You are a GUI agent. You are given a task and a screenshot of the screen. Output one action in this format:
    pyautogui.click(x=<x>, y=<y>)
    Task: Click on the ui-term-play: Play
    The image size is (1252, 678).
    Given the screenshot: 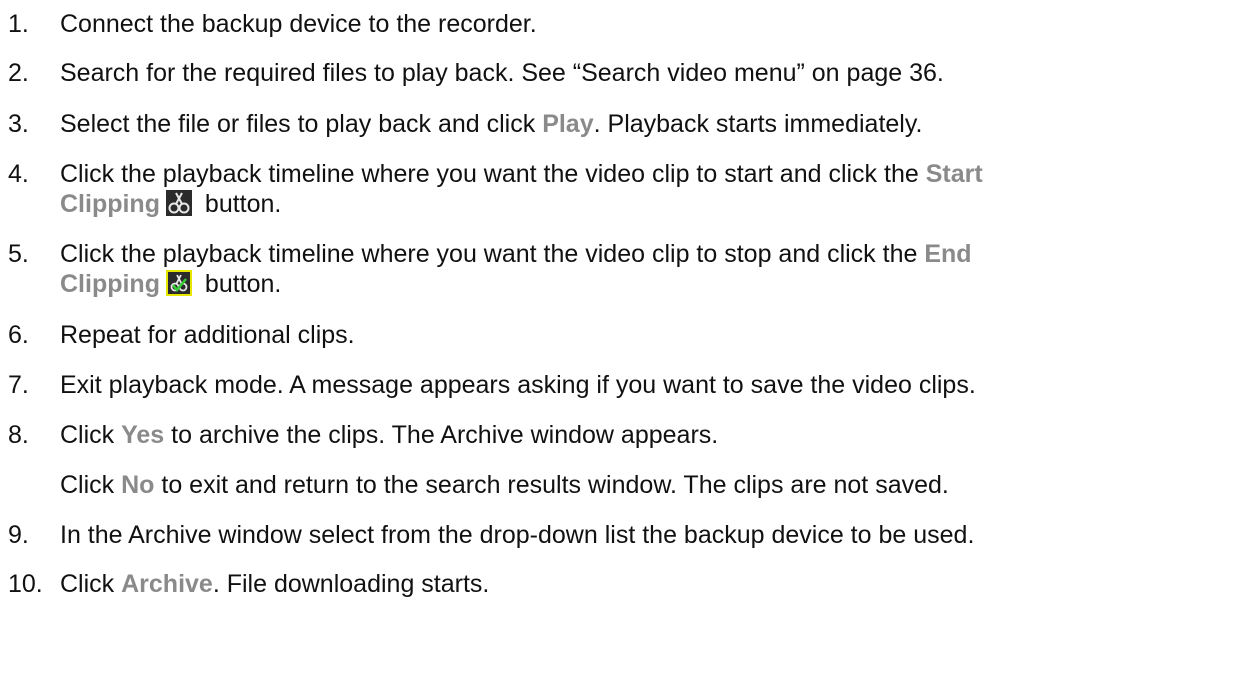 What is the action you would take?
    pyautogui.click(x=568, y=124)
    